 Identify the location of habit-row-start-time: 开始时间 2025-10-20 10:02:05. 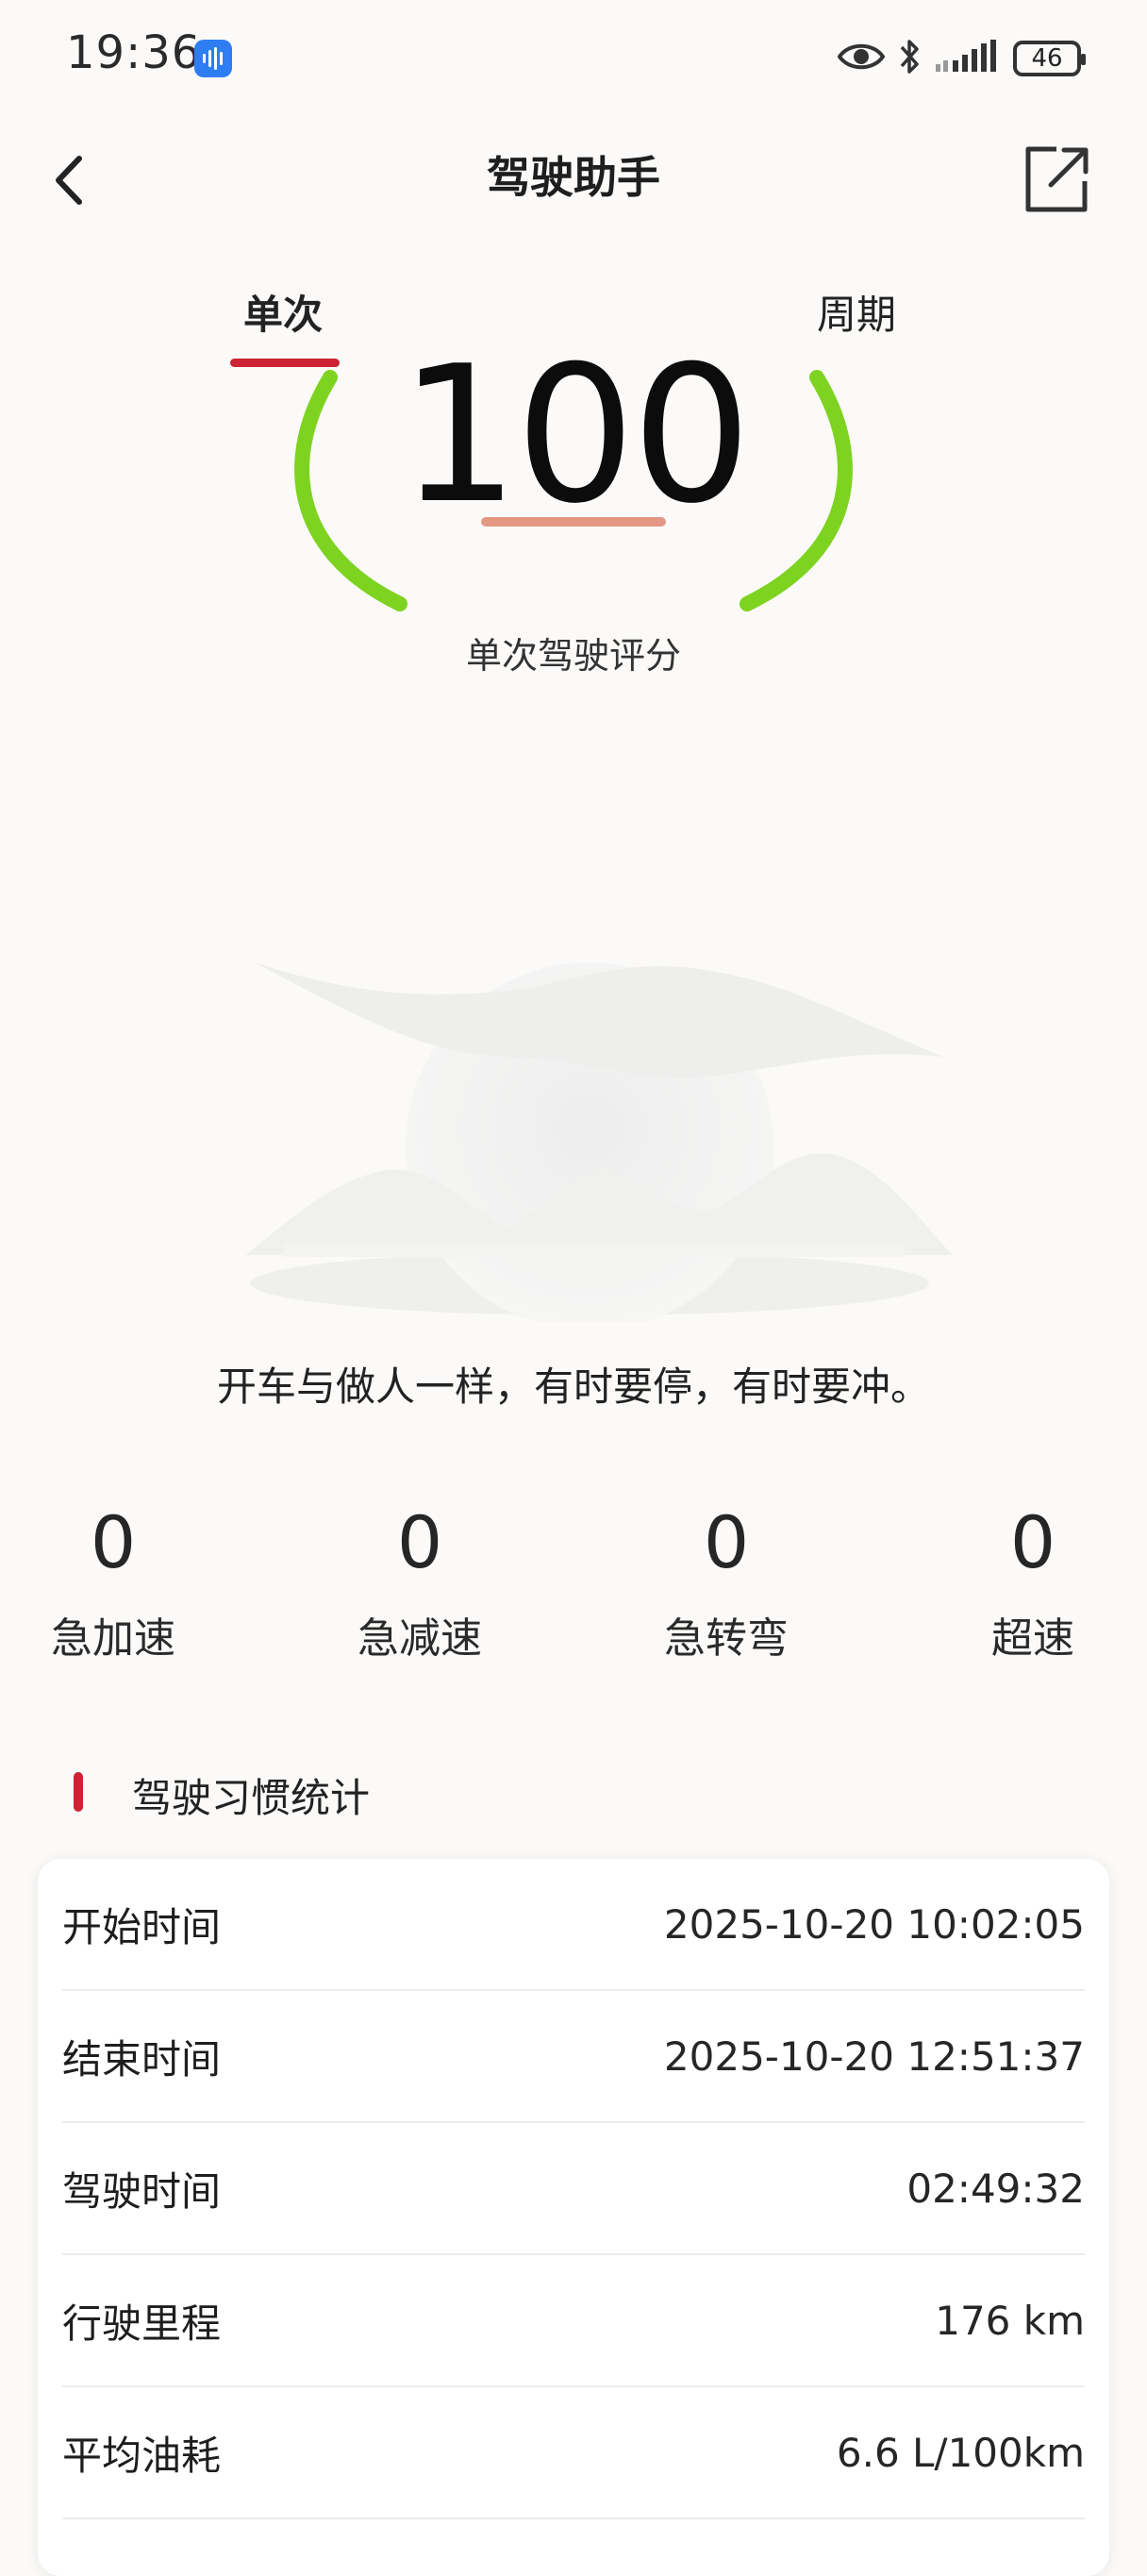
(573, 1925).